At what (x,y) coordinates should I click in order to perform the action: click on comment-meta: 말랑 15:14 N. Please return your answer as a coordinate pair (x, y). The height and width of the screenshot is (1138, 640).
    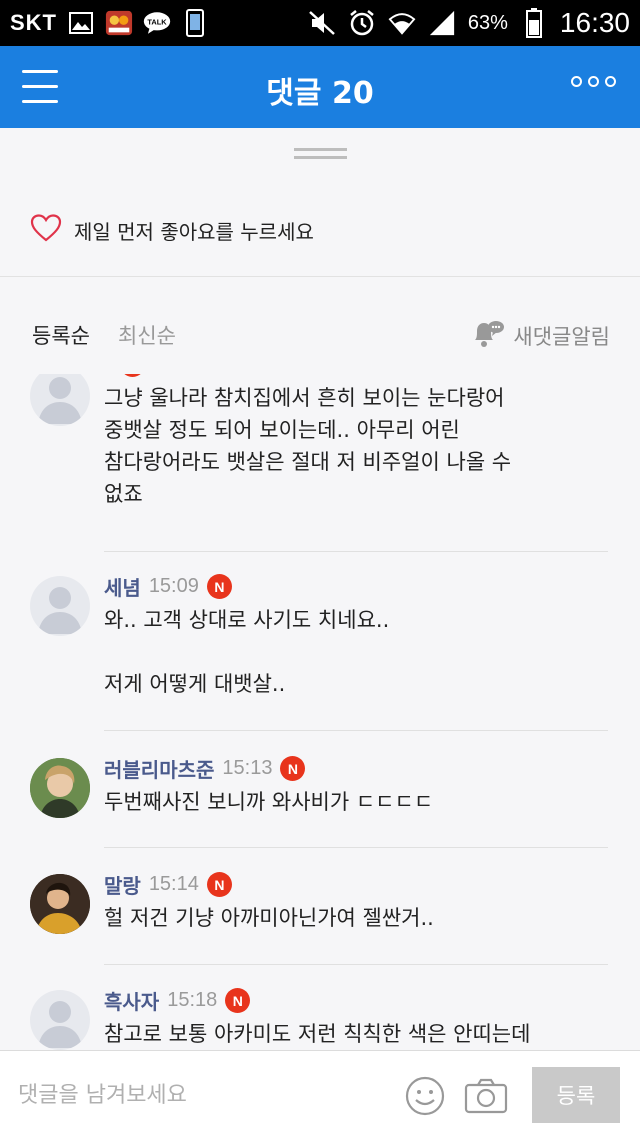
    Looking at the image, I should click on (168, 884).